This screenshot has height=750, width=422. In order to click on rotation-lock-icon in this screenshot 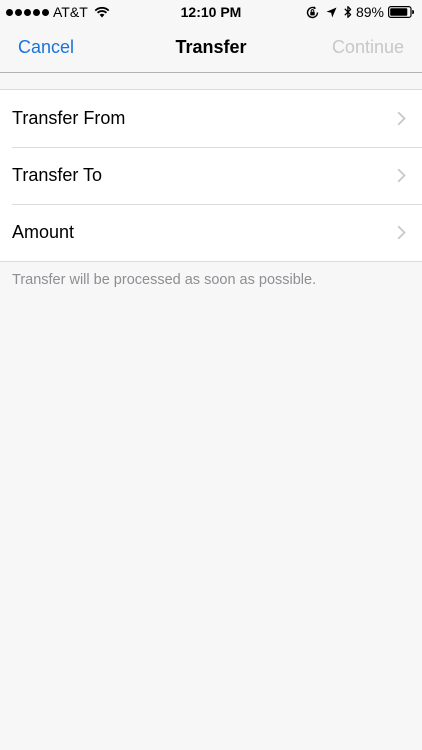, I will do `click(312, 11)`.